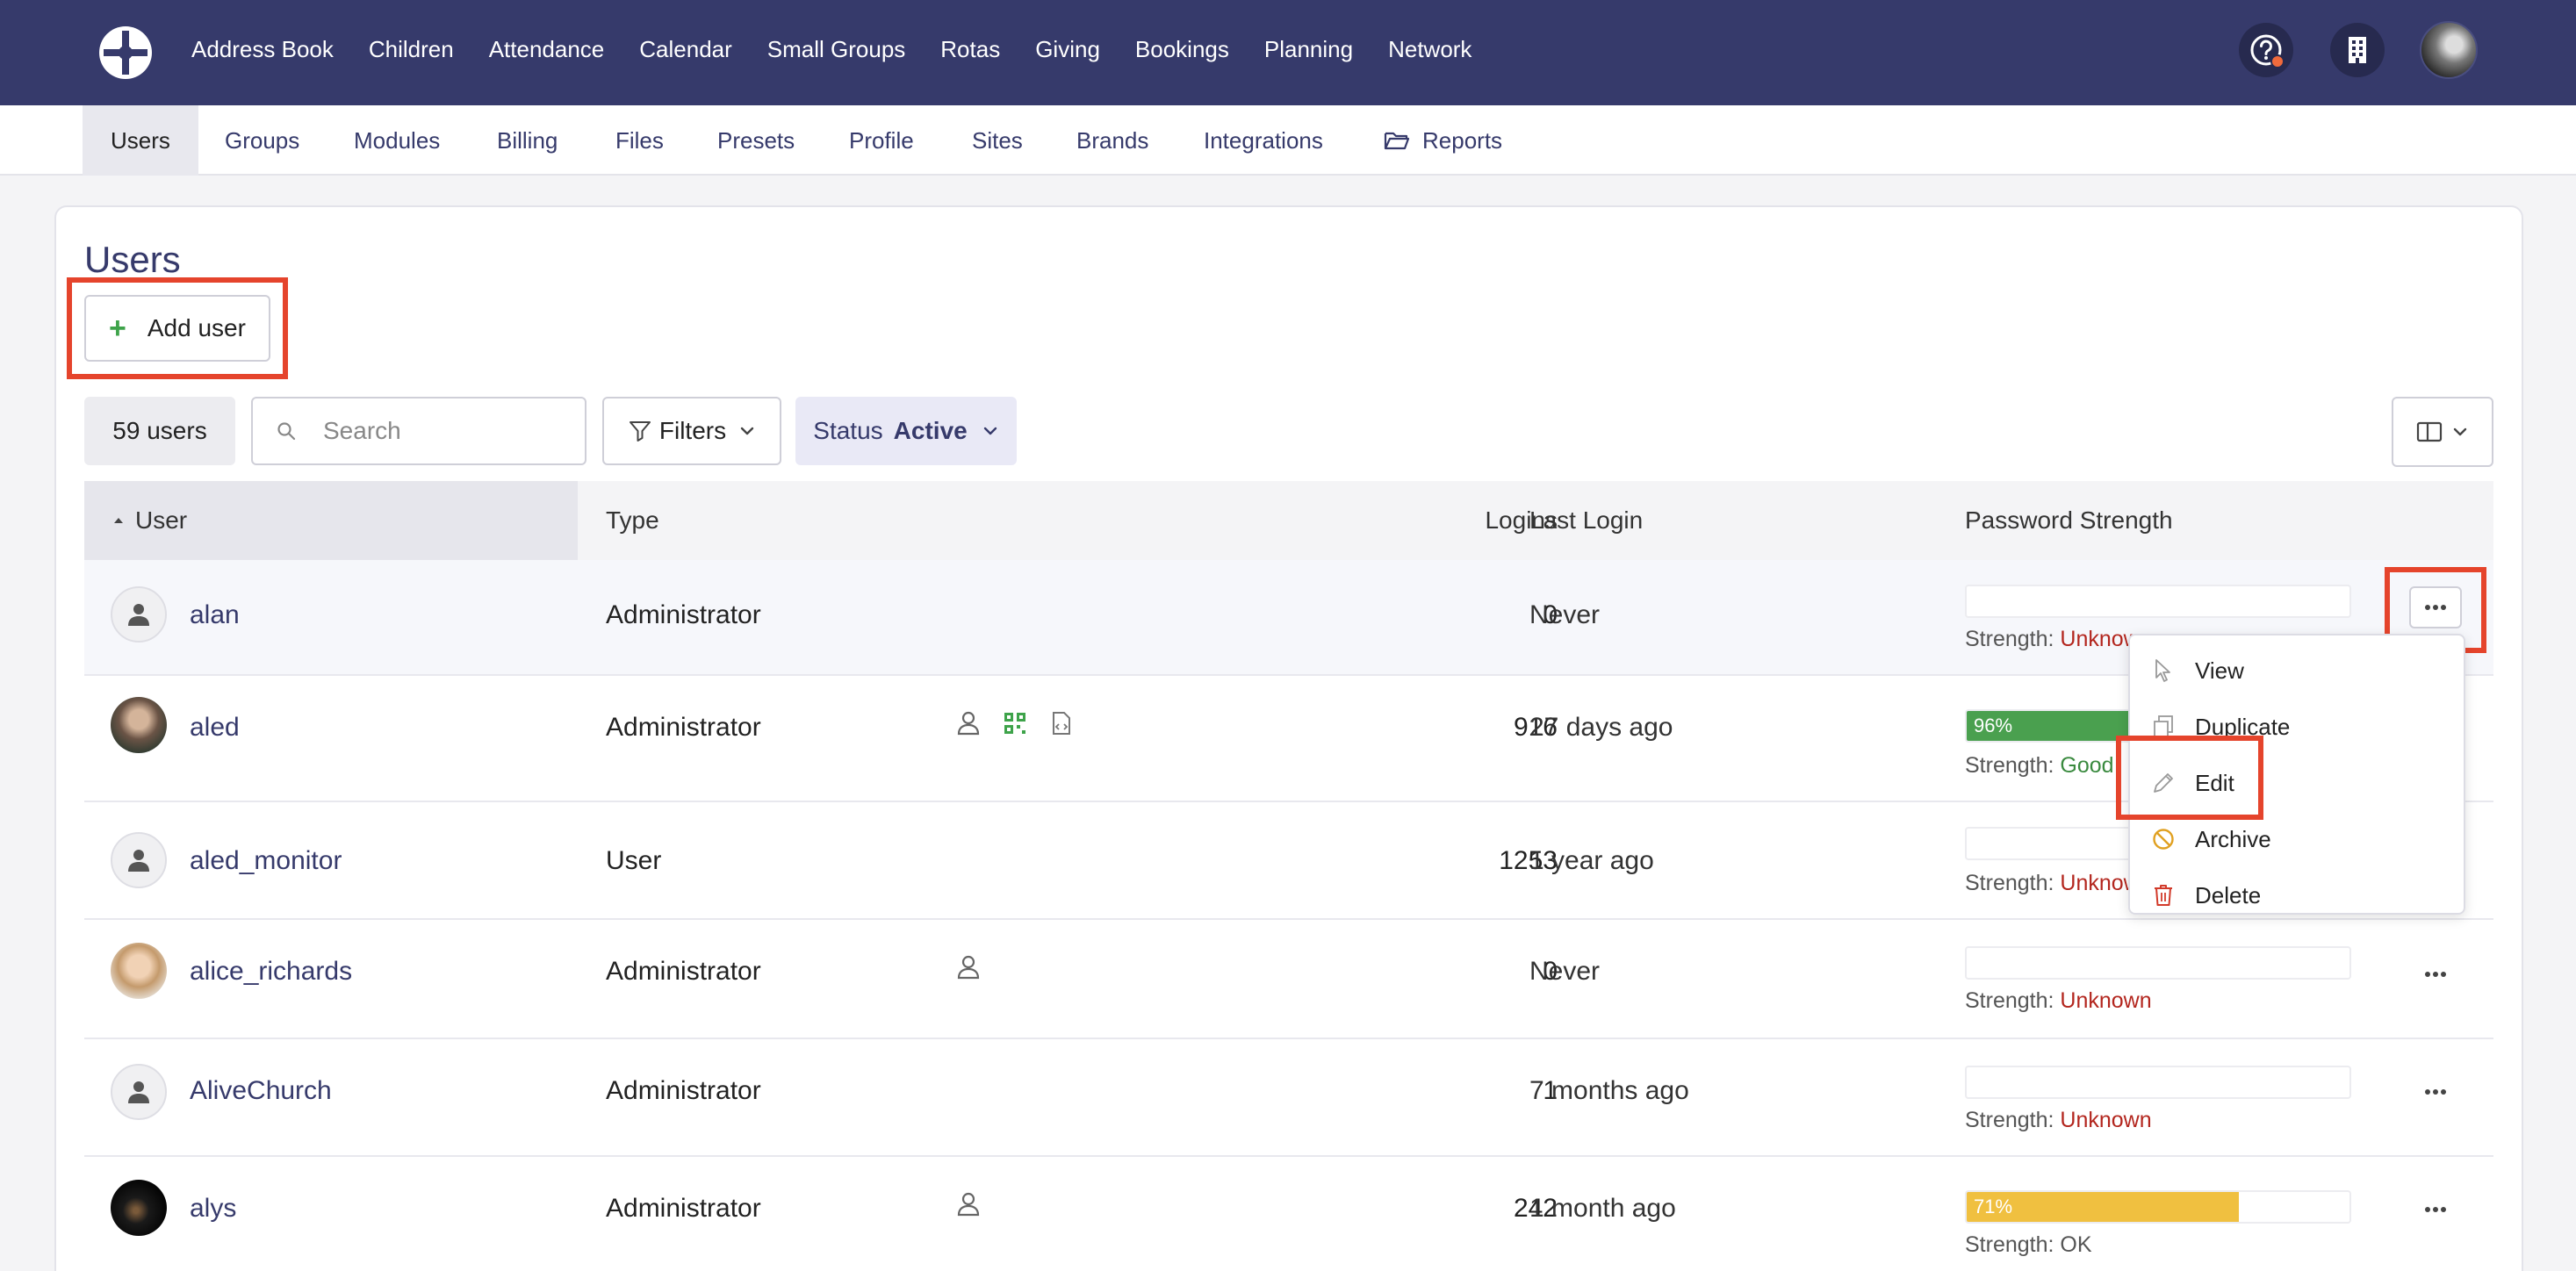 This screenshot has width=2576, height=1271. Describe the element at coordinates (1061, 723) in the screenshot. I see `document-code-icon` at that location.